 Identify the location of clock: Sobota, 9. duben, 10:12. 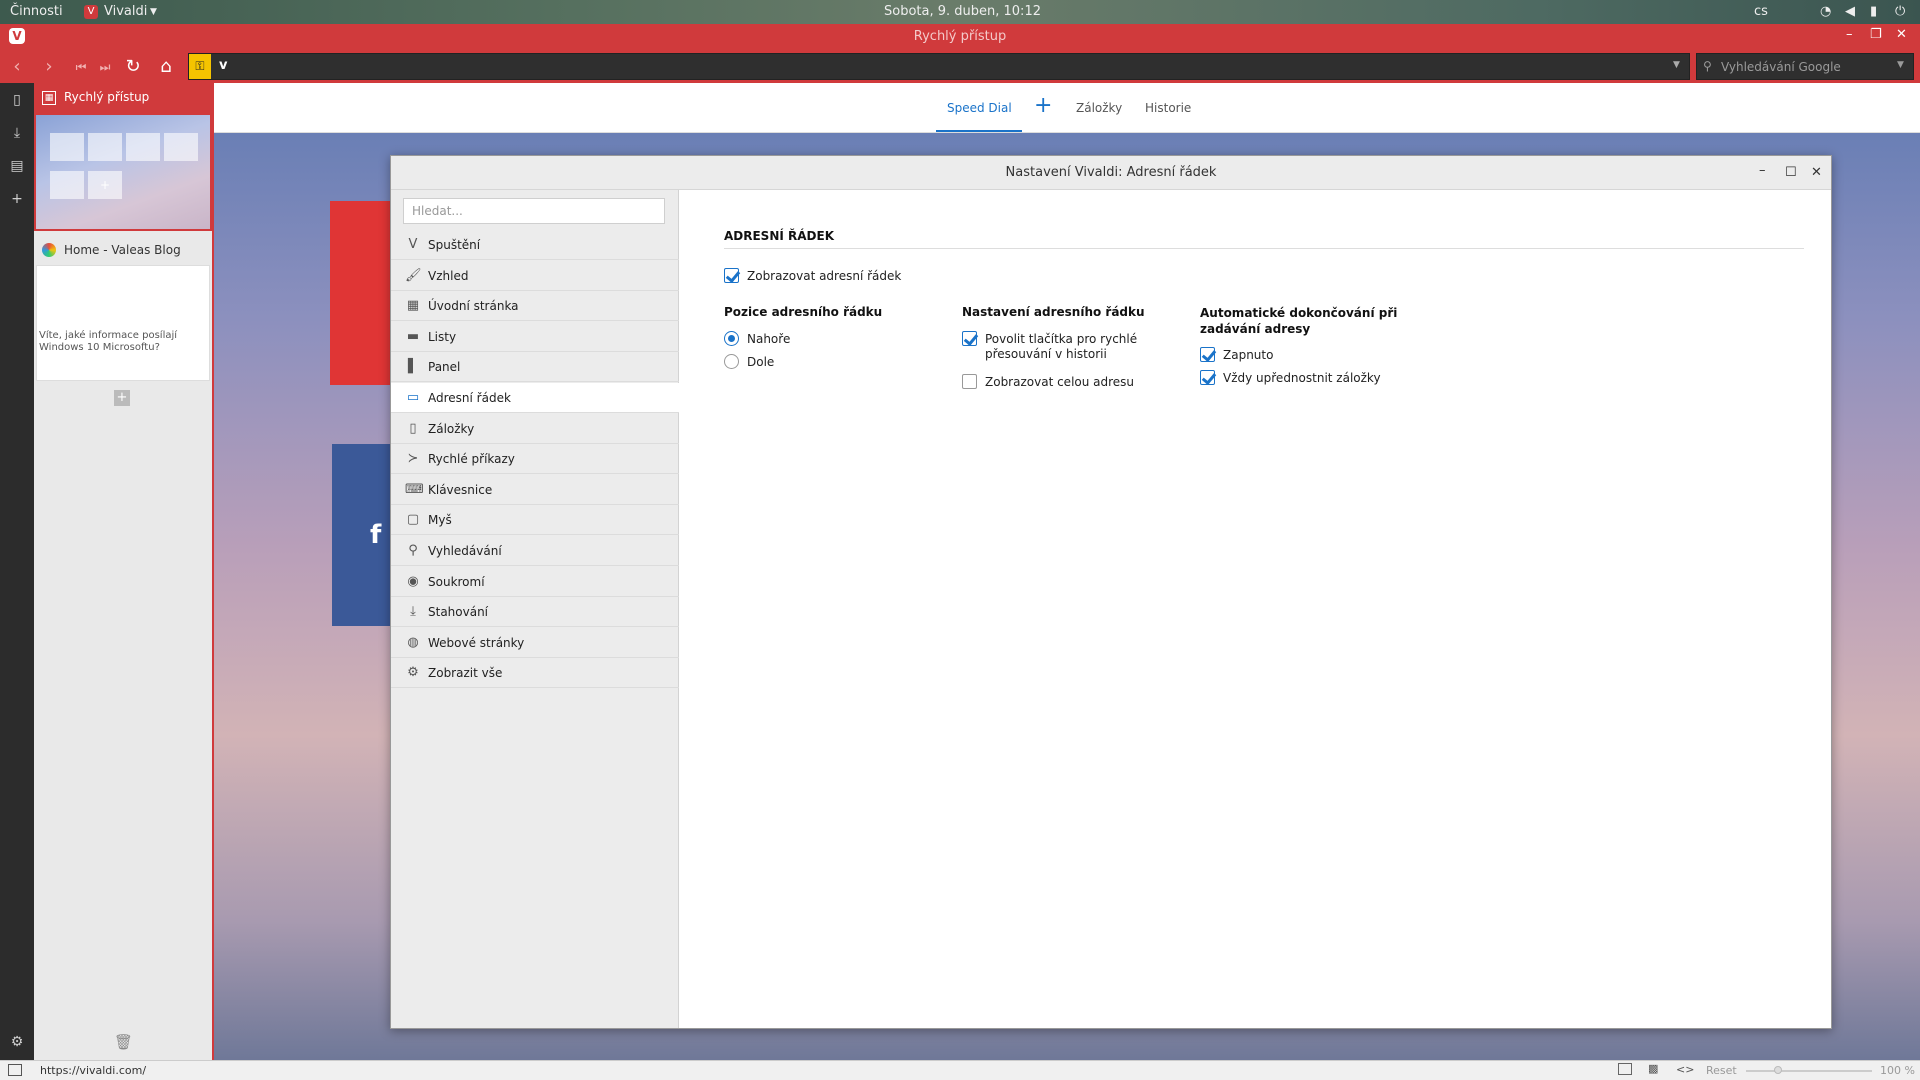
(962, 11).